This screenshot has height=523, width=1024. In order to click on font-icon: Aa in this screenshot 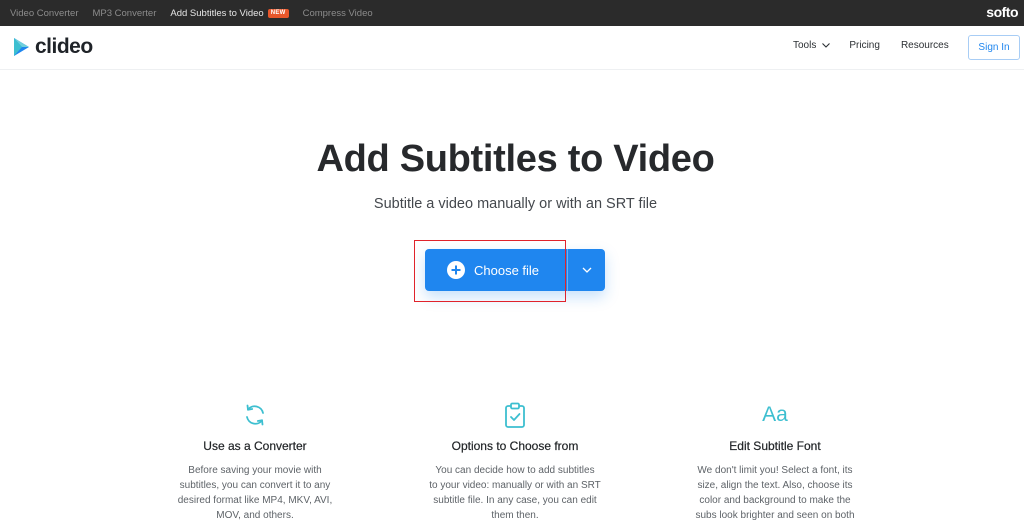, I will do `click(775, 414)`.